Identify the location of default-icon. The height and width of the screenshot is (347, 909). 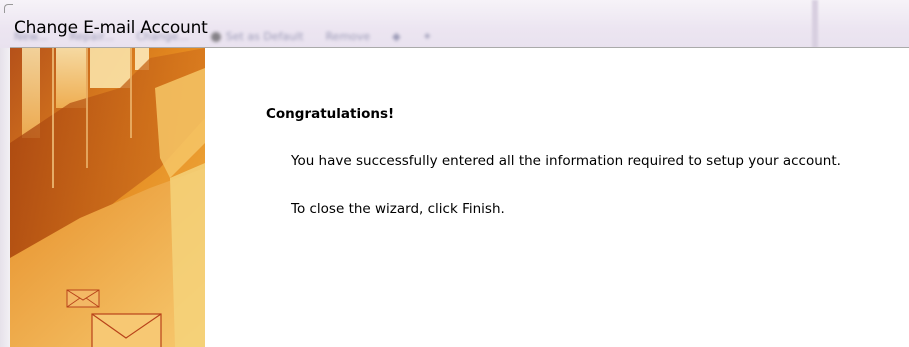
(215, 37).